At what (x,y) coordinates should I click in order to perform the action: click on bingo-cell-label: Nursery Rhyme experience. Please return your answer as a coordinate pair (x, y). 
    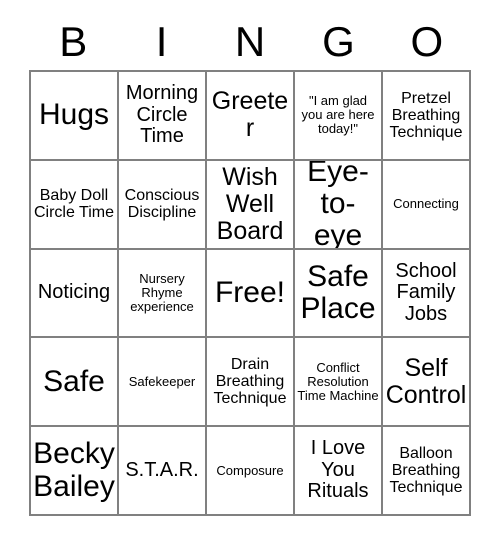
    Looking at the image, I should click on (162, 292).